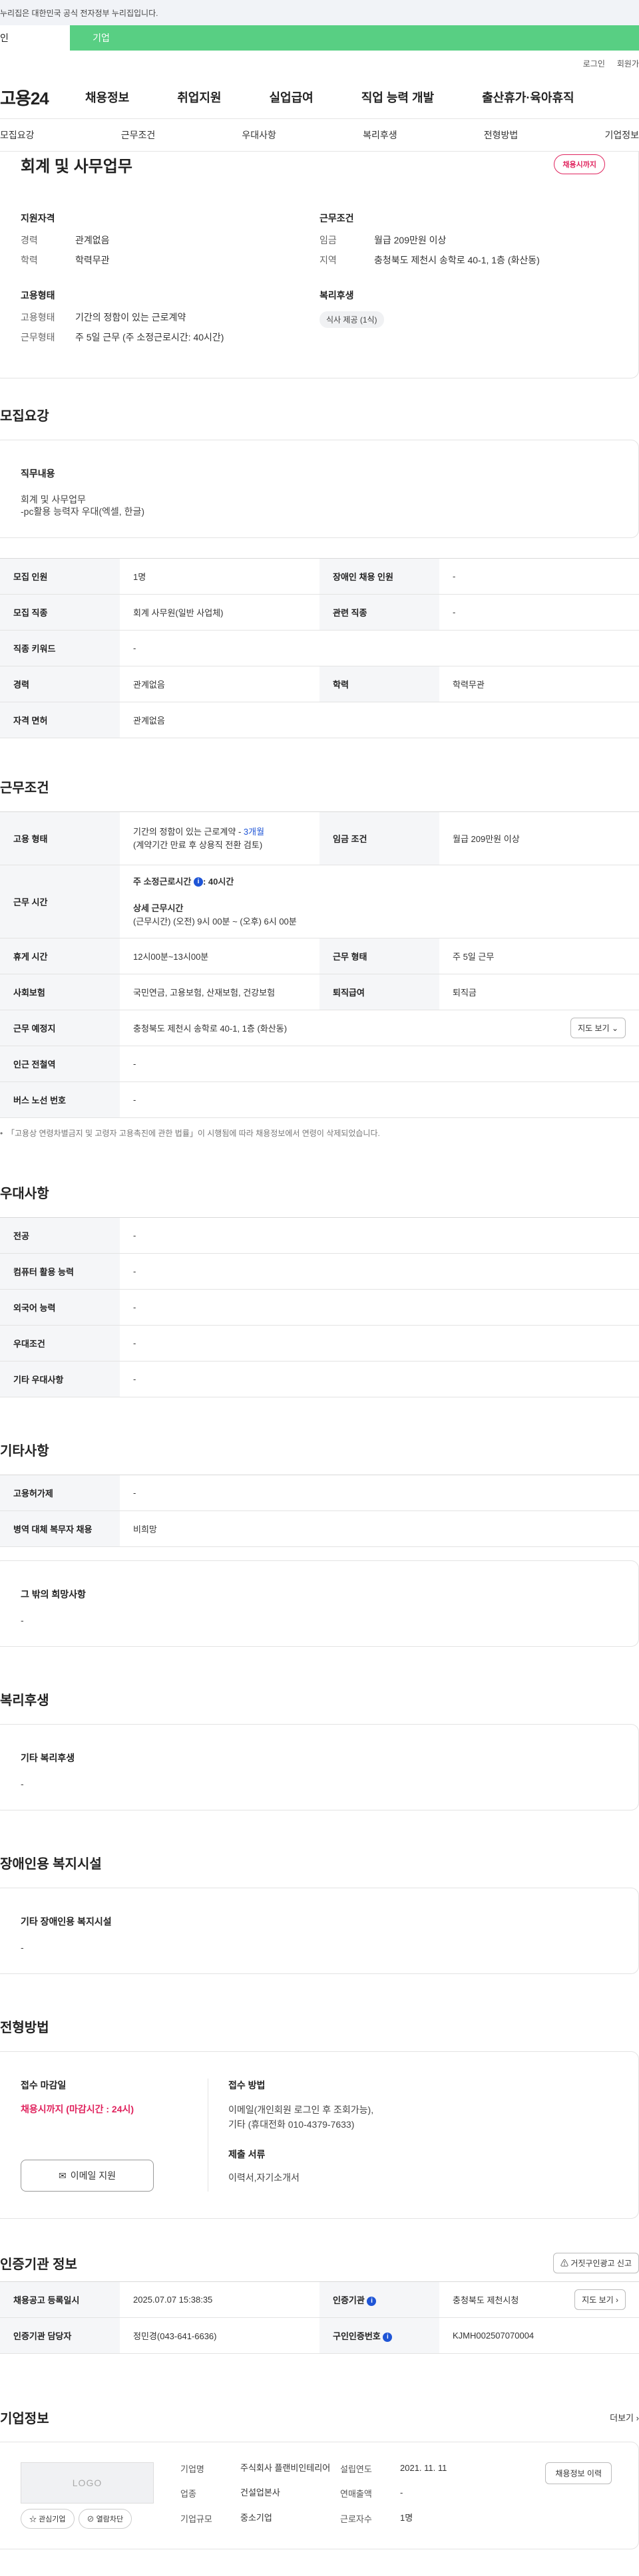 The image size is (639, 2576). I want to click on pref-major-label: 전공, so click(60, 1235).